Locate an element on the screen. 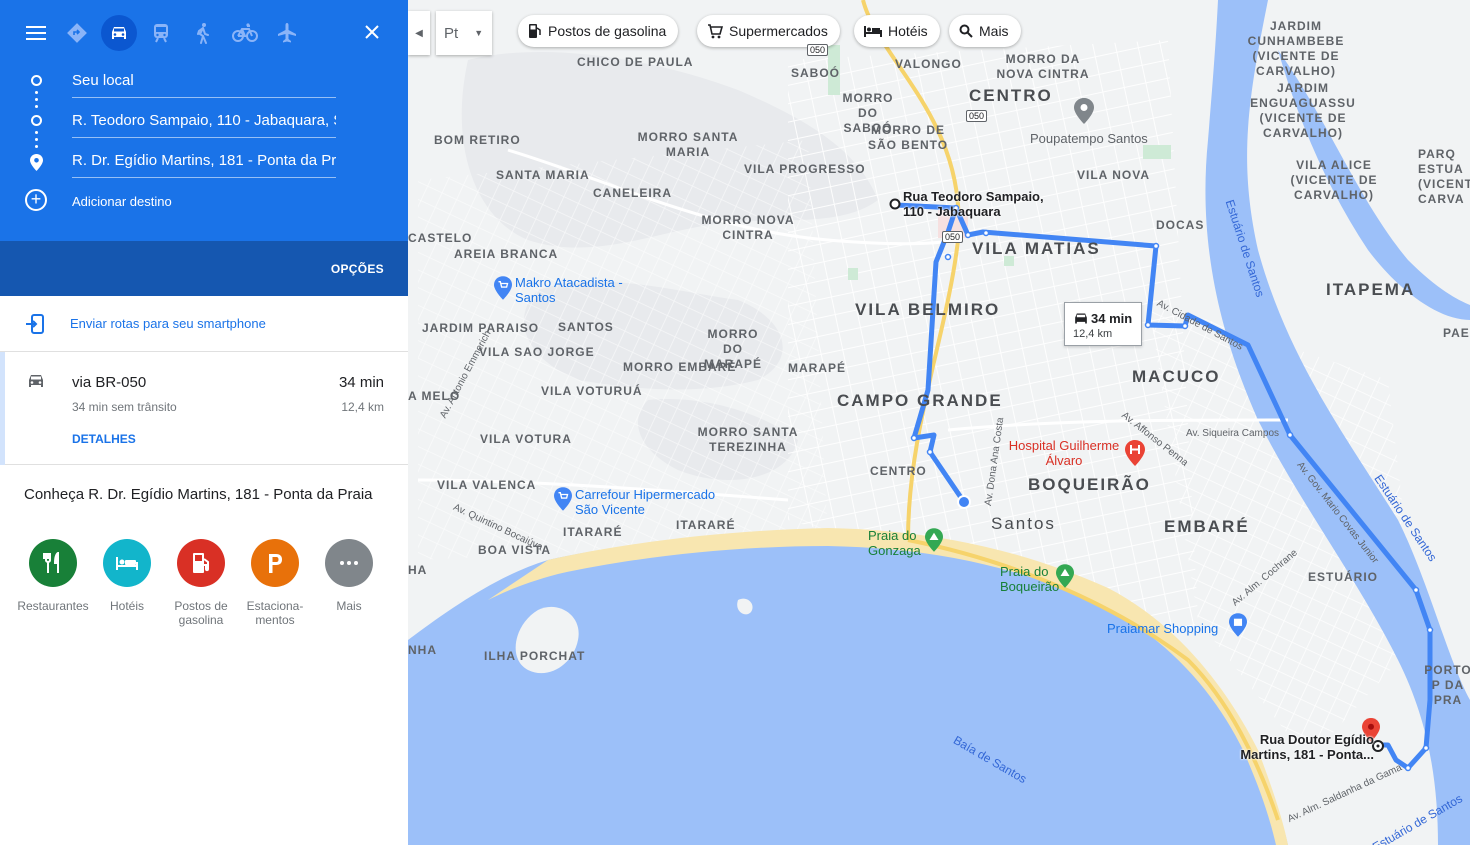 The image size is (1470, 845). route-traffic-note: 34 min sem trânsito is located at coordinates (124, 407).